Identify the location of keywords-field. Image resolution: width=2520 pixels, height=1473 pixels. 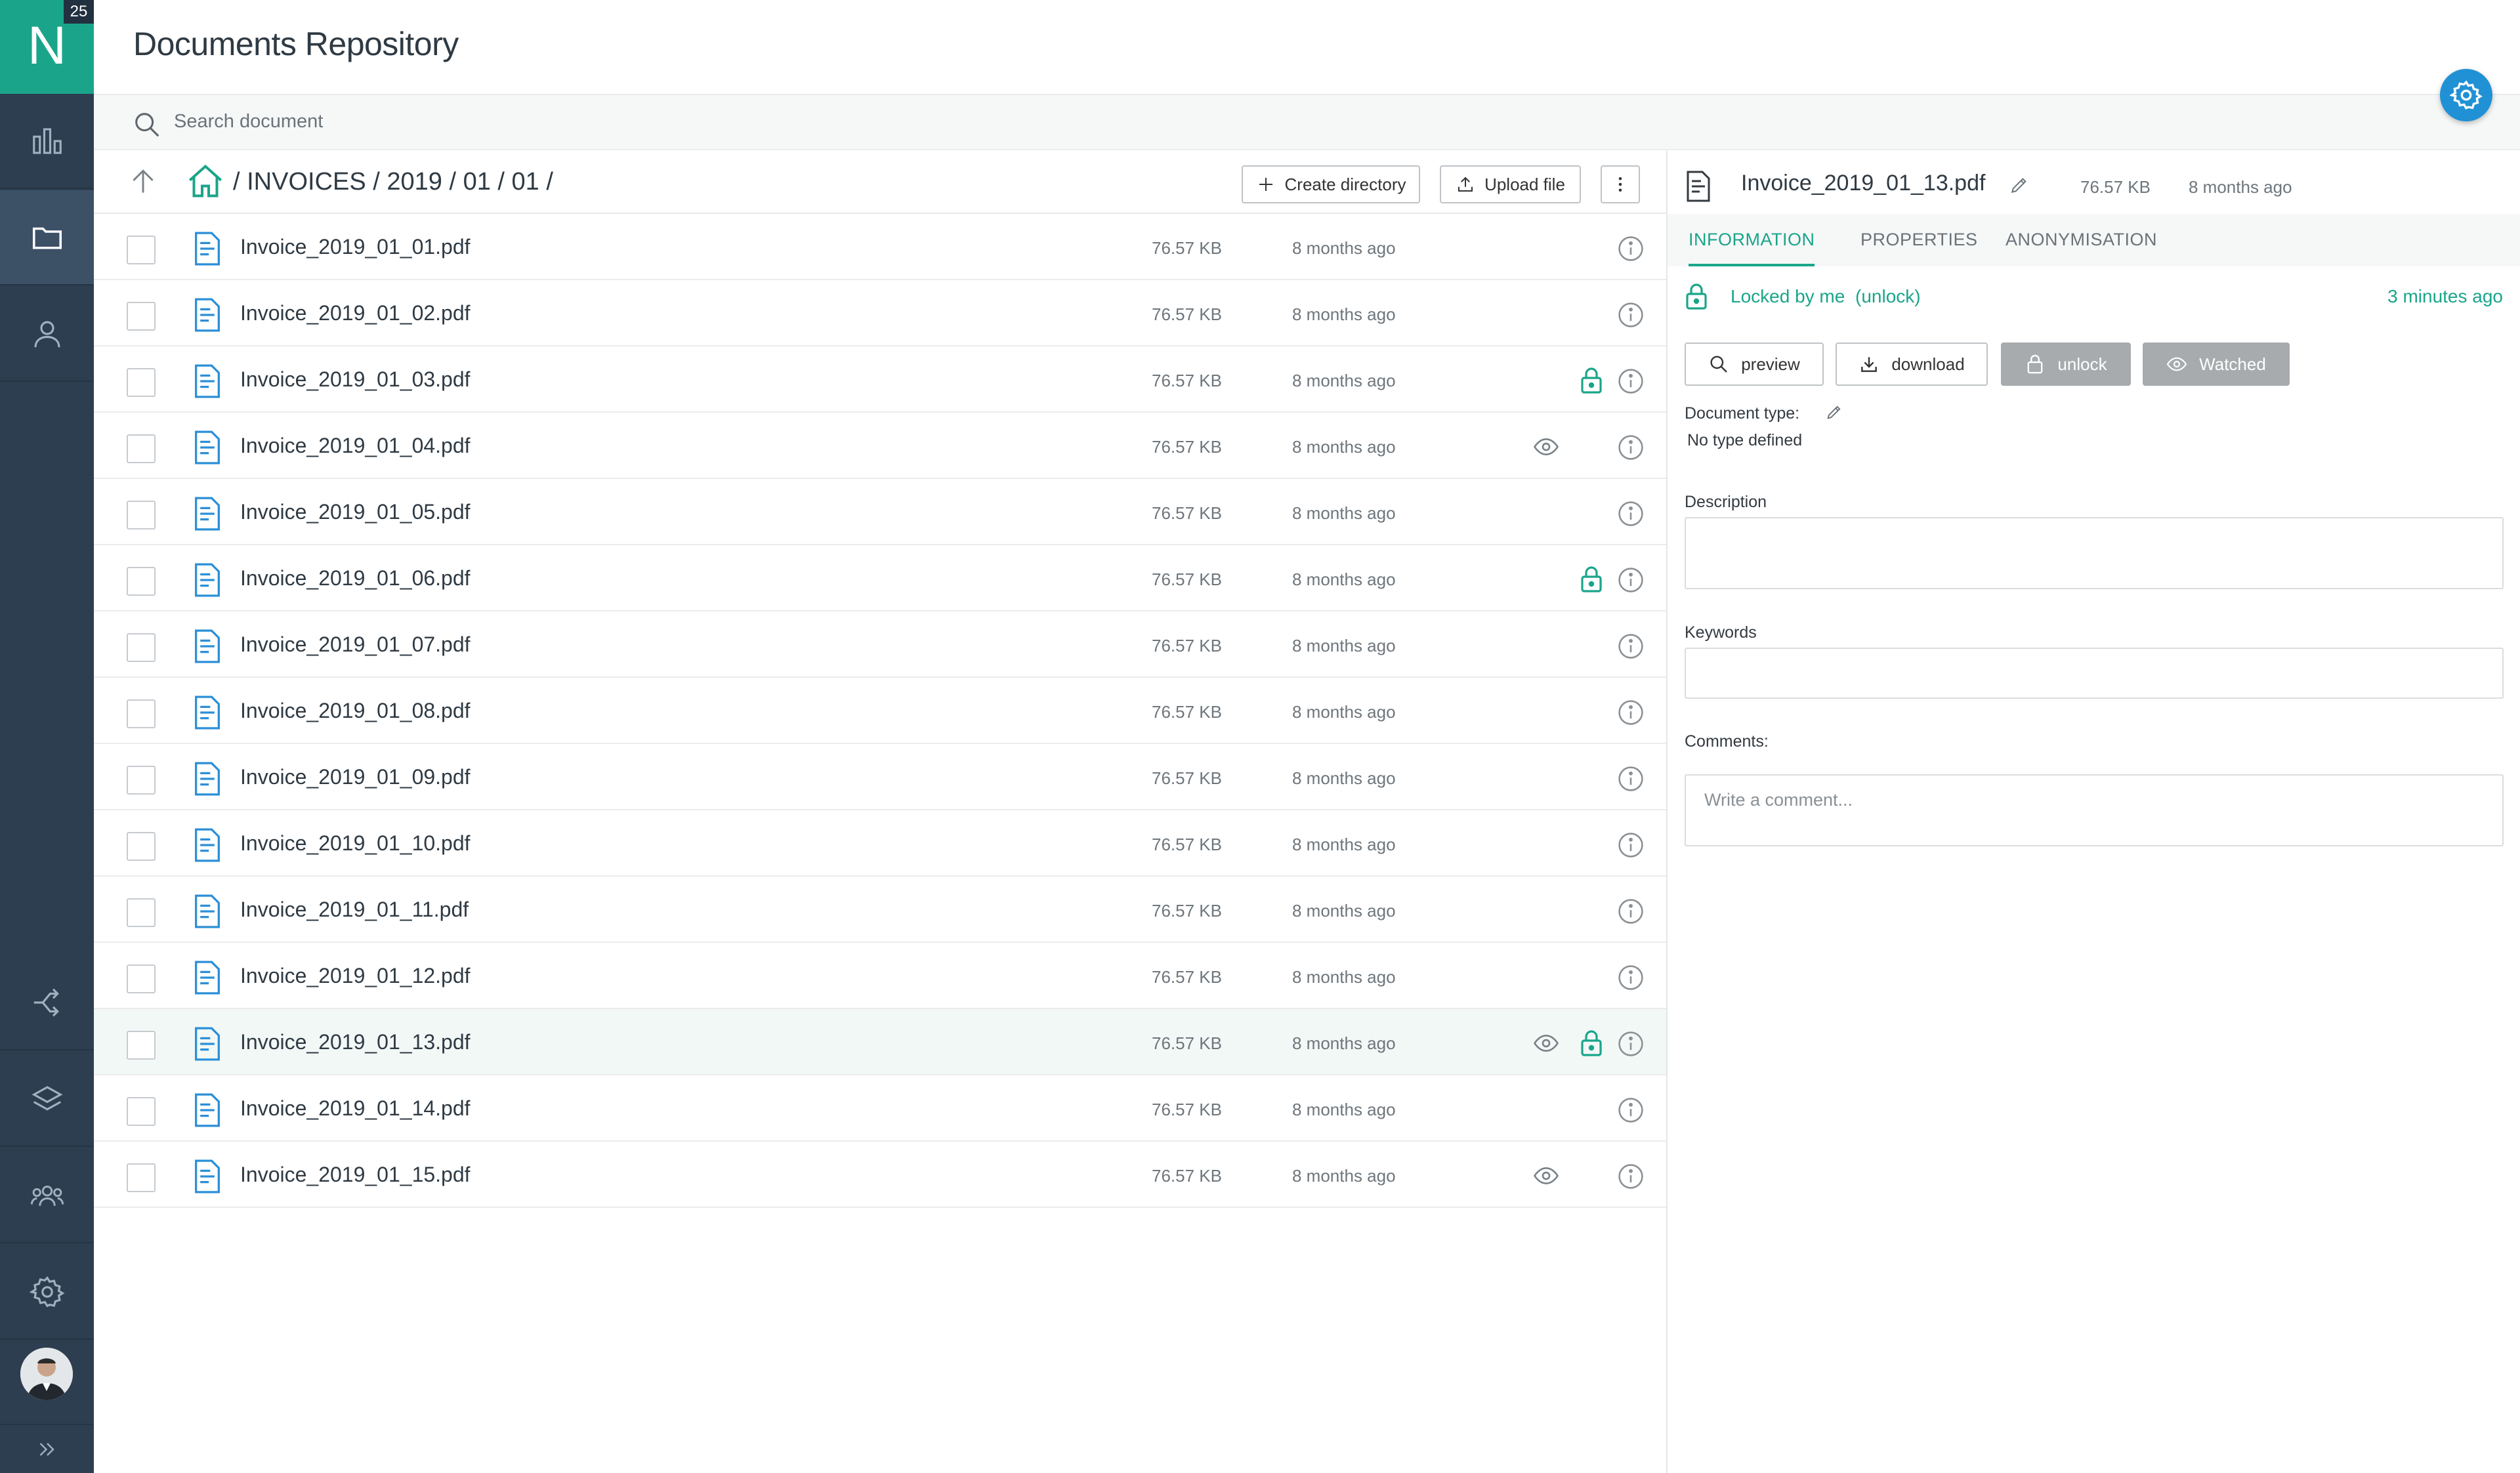
(2094, 673).